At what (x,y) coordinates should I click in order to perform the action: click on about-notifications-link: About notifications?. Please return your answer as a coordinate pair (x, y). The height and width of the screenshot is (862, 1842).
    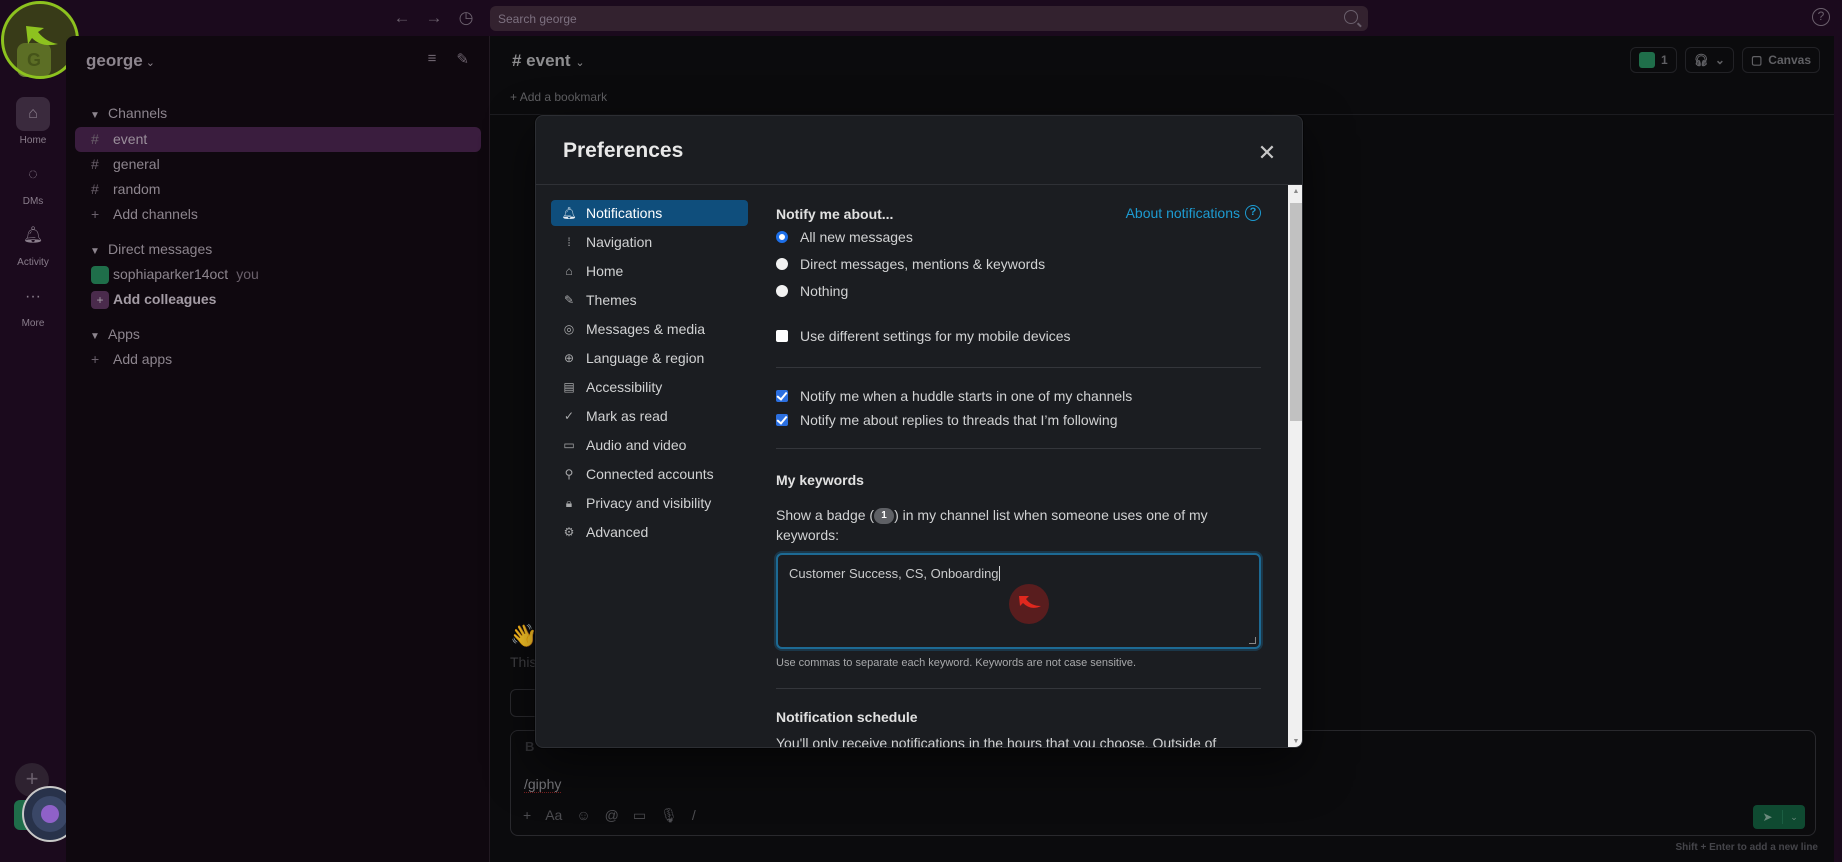
    Looking at the image, I should click on (1193, 213).